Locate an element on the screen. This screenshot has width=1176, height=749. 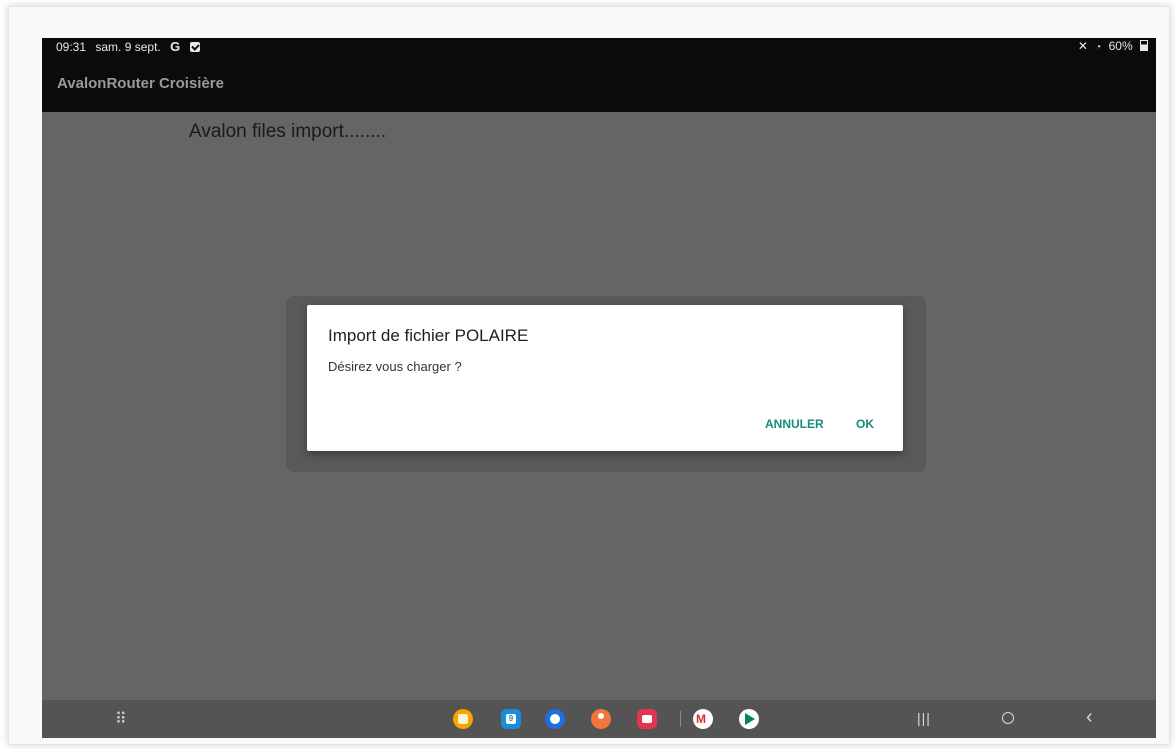
dialog-title: Import de fichier POLAIRE is located at coordinates (428, 335).